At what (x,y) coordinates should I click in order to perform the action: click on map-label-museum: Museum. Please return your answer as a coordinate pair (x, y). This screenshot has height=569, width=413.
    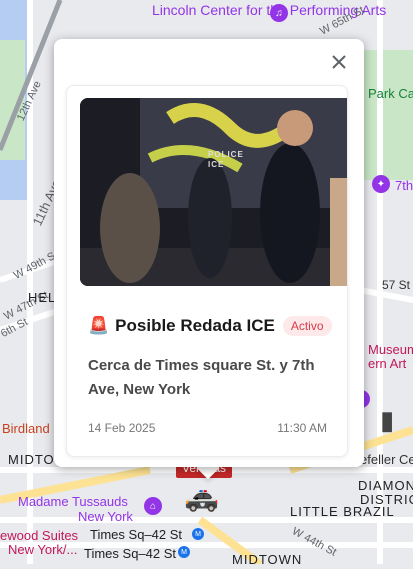
    Looking at the image, I should click on (390, 349).